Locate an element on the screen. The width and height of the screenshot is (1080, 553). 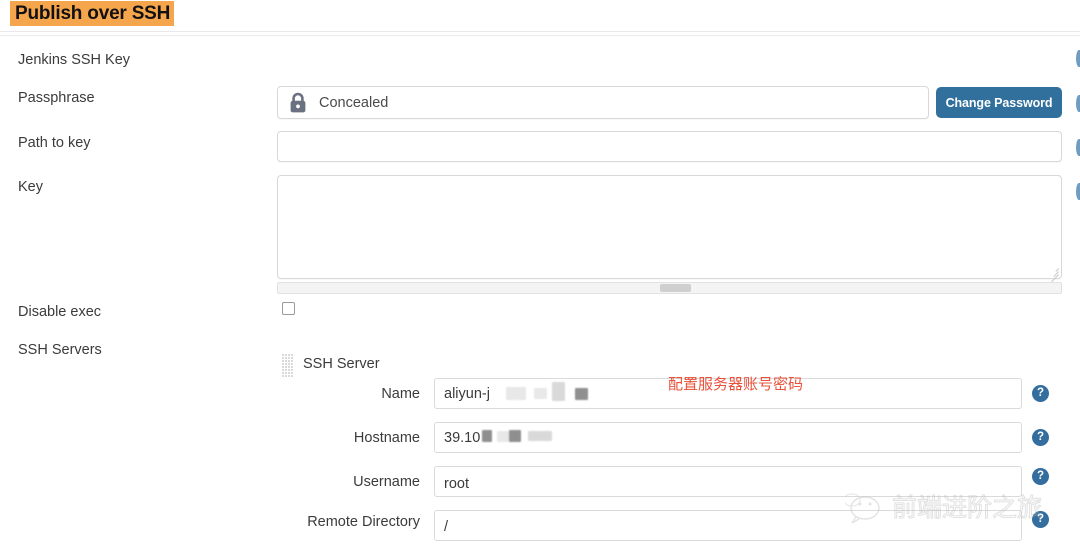
ssh-remote-directory-label: Remote Directory is located at coordinates (363, 522).